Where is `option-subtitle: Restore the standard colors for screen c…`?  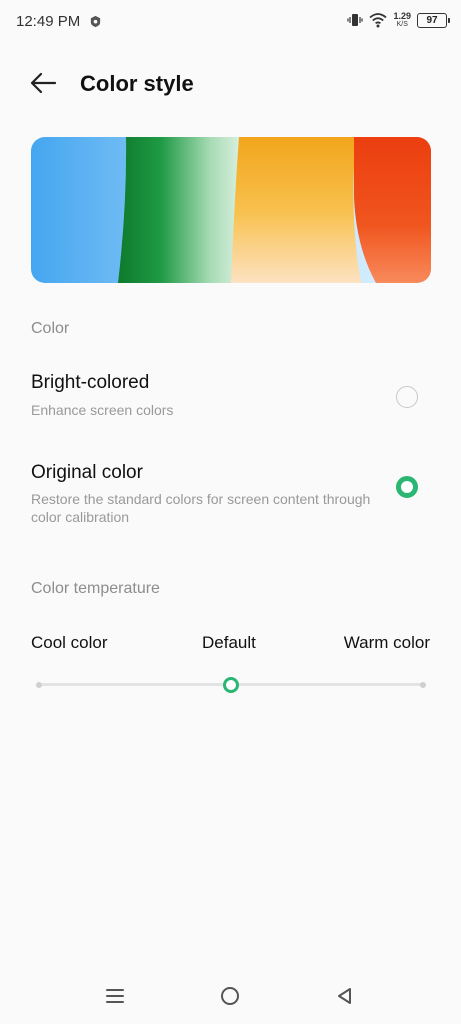 option-subtitle: Restore the standard colors for screen c… is located at coordinates (201, 508).